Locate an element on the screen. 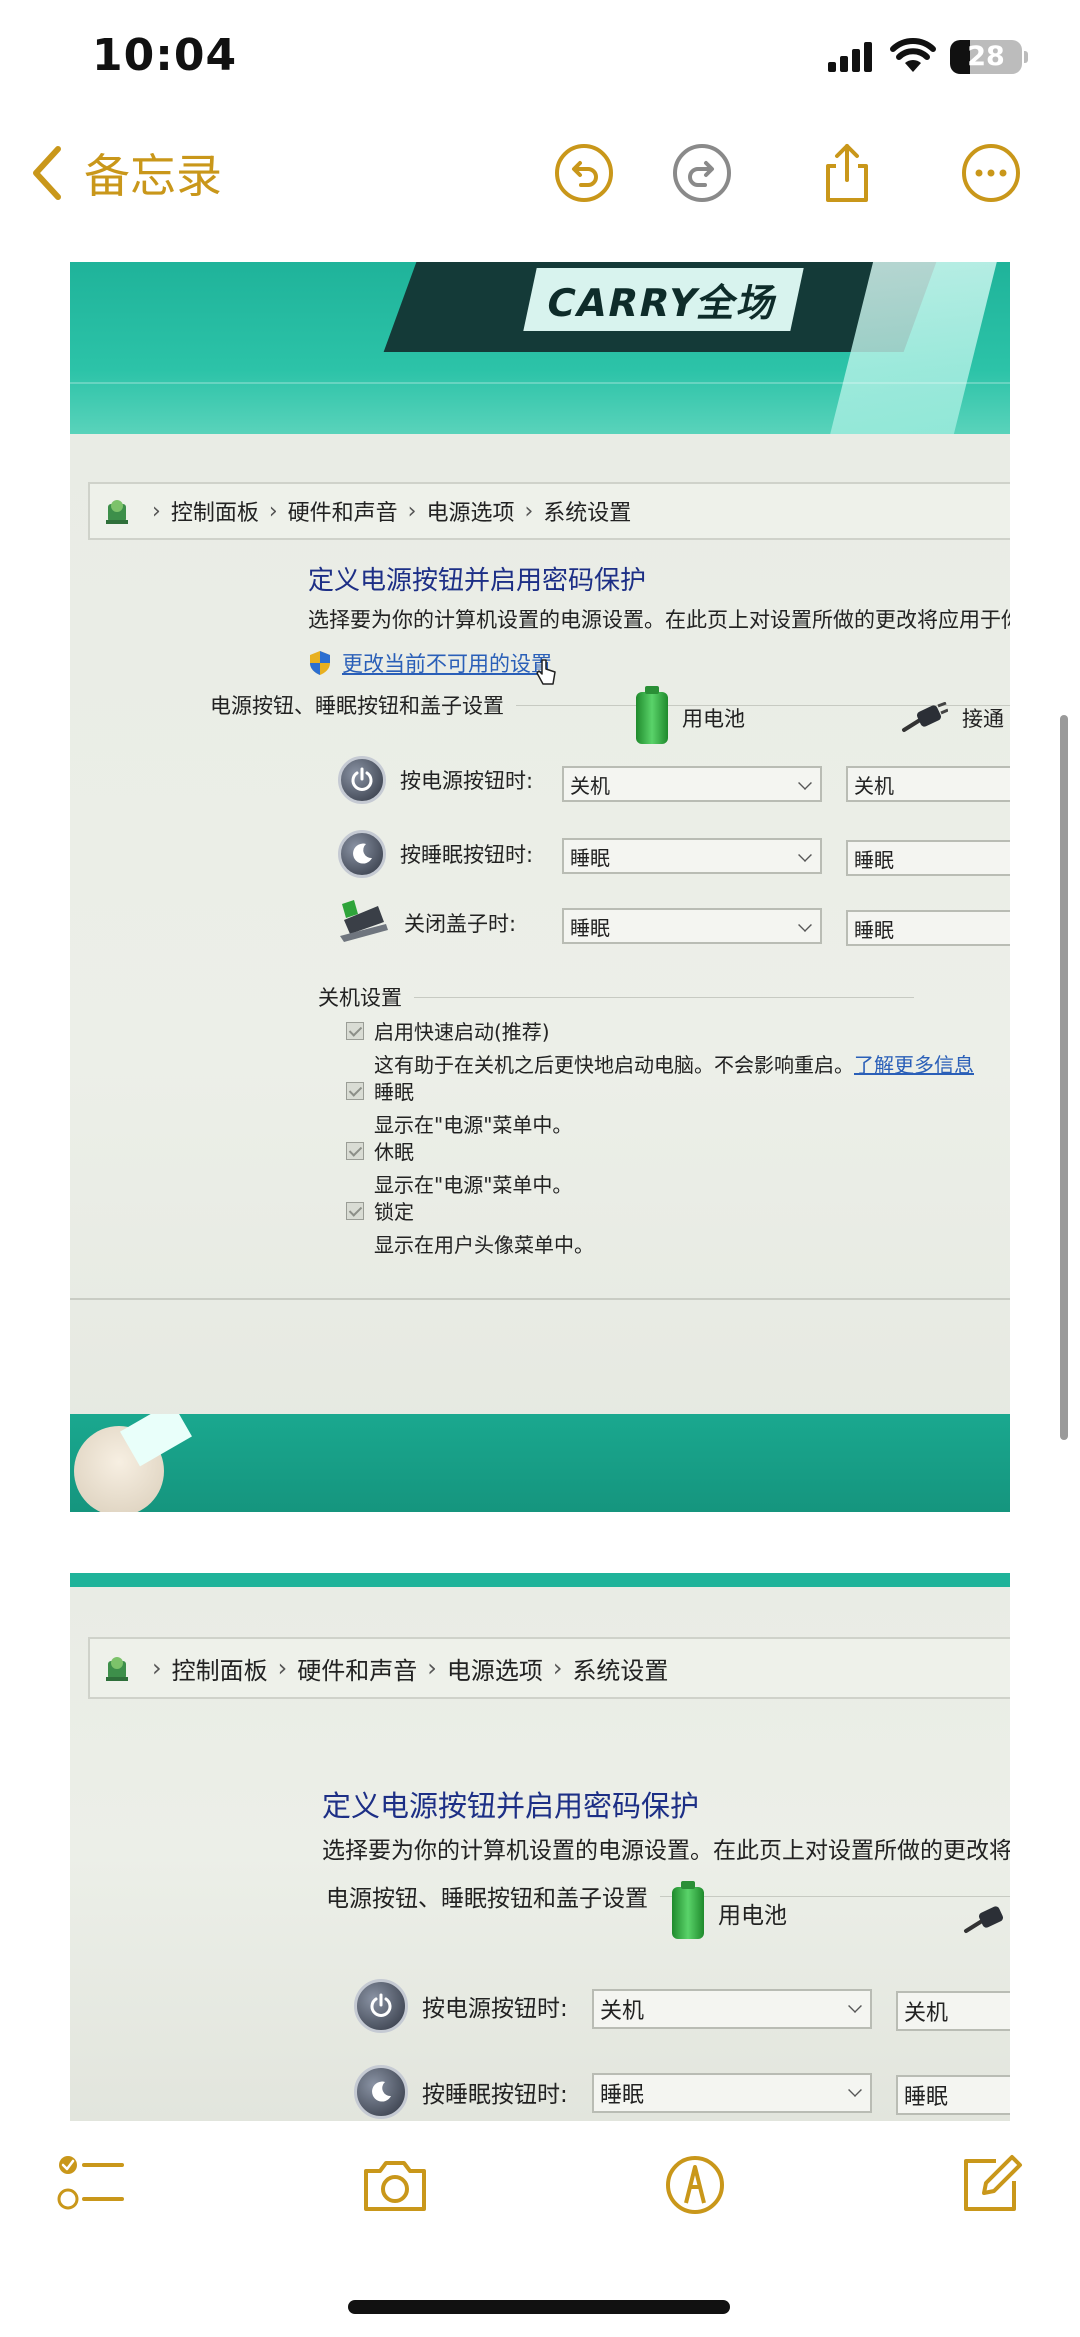  column-plugged: 接通 is located at coordinates (952, 718).